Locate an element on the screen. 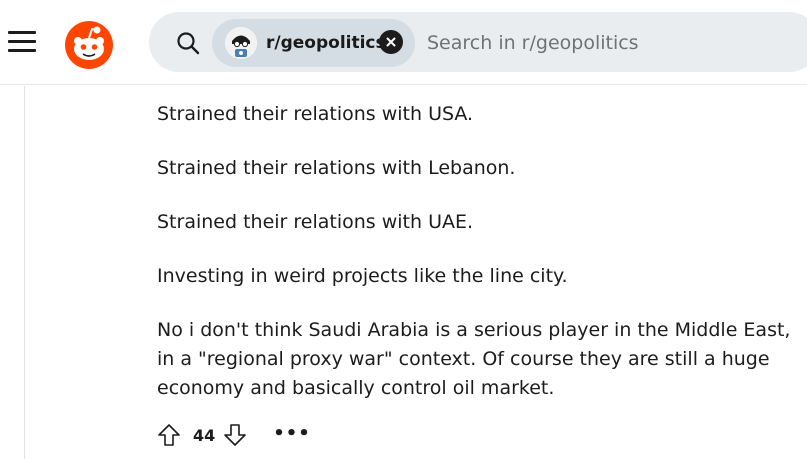 This screenshot has width=807, height=459. comment-thread-line is located at coordinates (24, 272).